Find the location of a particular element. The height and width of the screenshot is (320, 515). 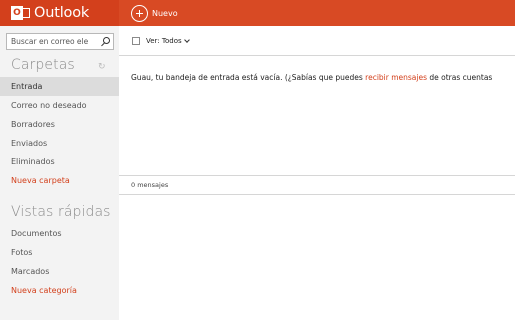

search-icon is located at coordinates (105, 41).